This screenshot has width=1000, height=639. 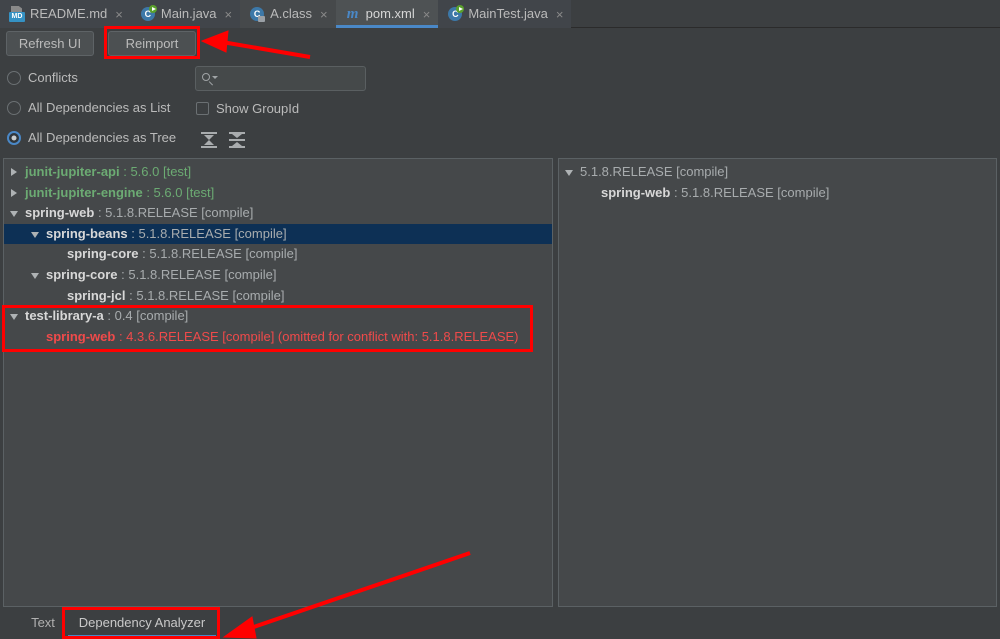 I want to click on dependency-version-scope: 5.1.8.RELEASE [compile], so click(x=654, y=171).